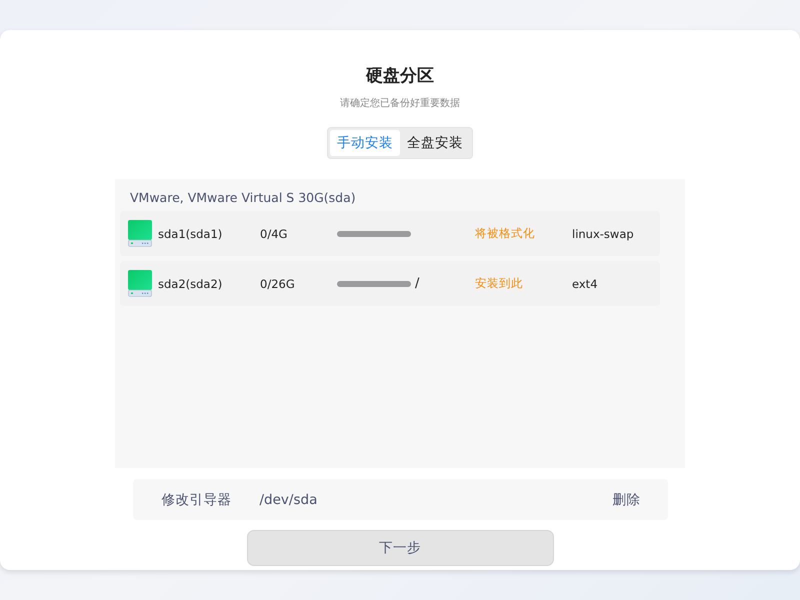  I want to click on next-button: 下一步, so click(400, 548).